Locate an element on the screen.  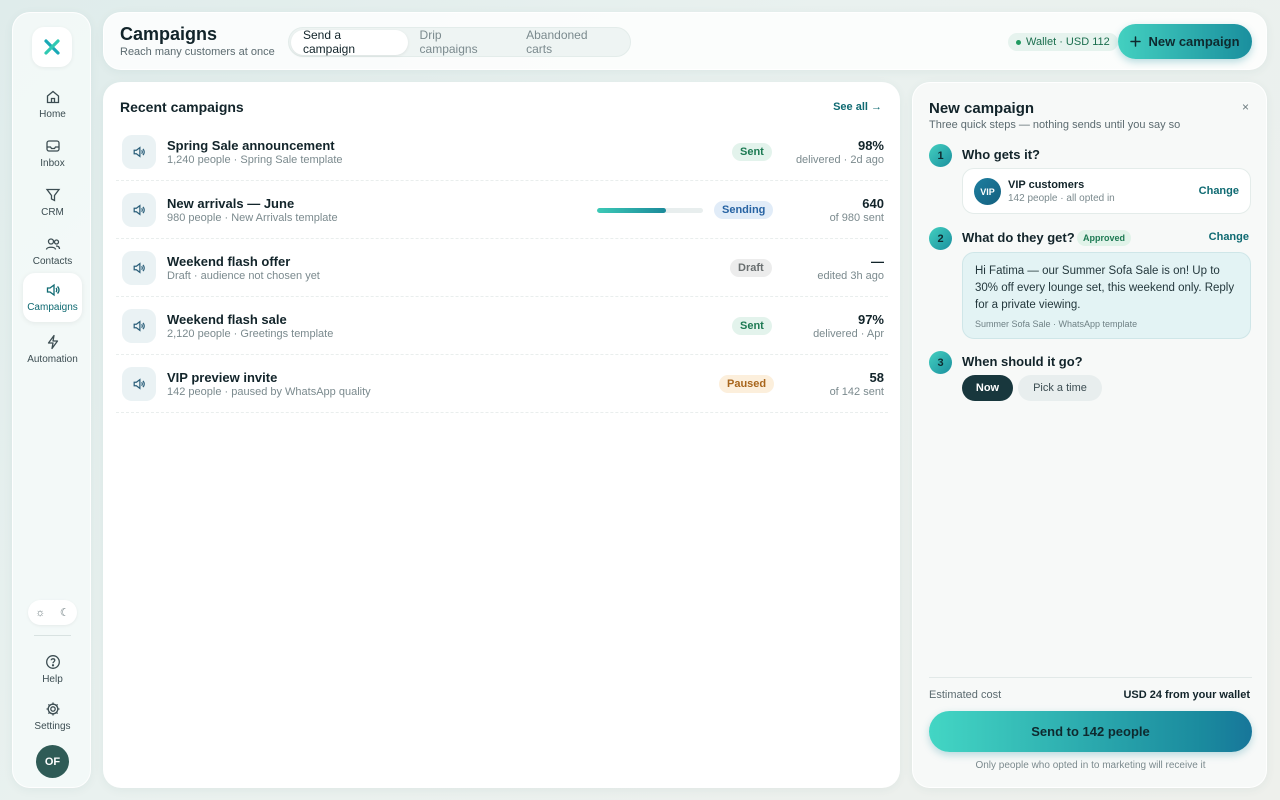
campaign-stat: — is located at coordinates (877, 261).